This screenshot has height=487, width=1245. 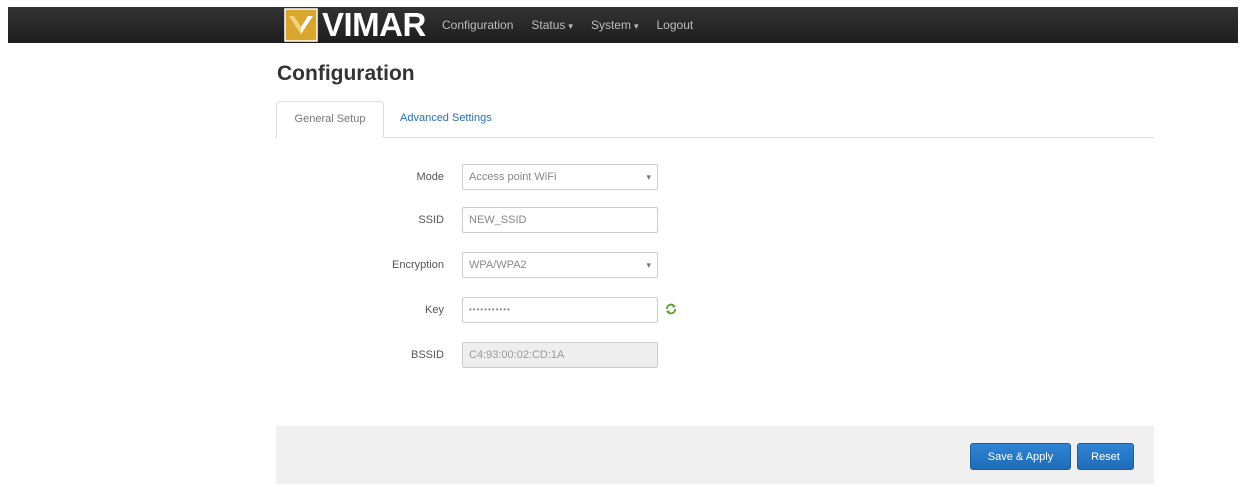 What do you see at coordinates (715, 455) in the screenshot?
I see `actions-bar: Save & Apply Reset` at bounding box center [715, 455].